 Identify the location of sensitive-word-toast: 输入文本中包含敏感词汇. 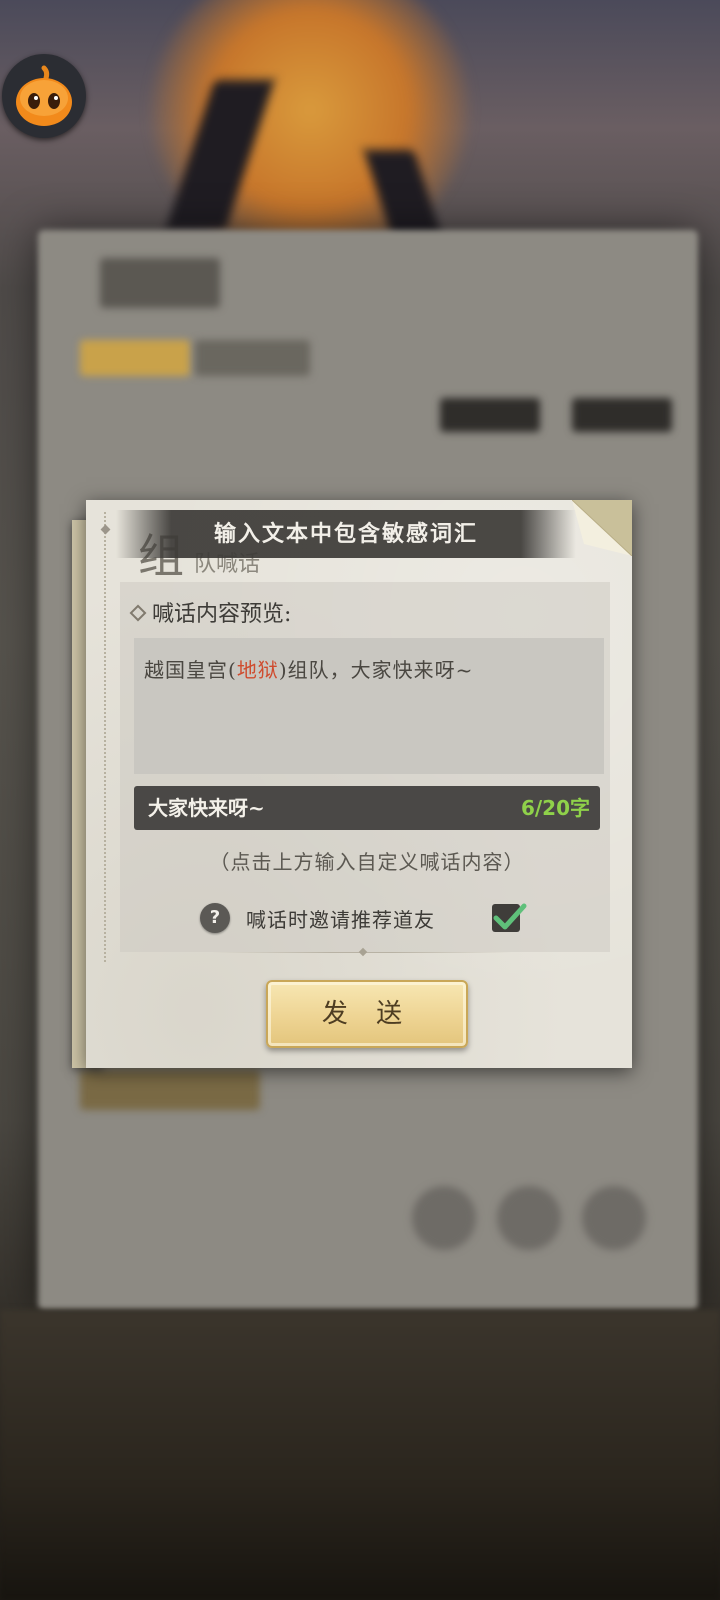
(346, 534).